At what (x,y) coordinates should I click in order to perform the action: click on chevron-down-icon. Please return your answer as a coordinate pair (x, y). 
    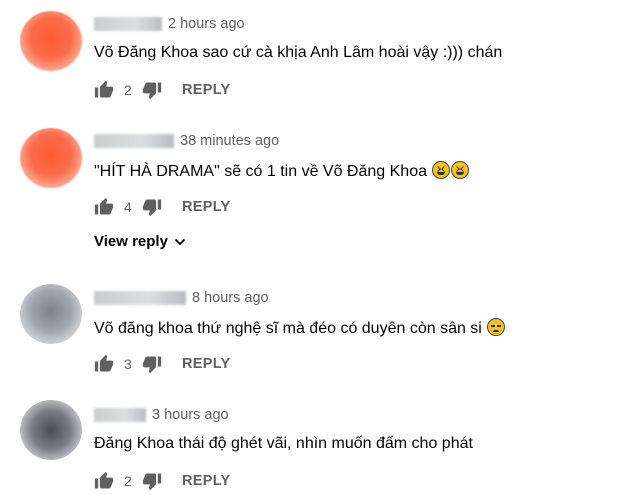
    Looking at the image, I should click on (180, 241).